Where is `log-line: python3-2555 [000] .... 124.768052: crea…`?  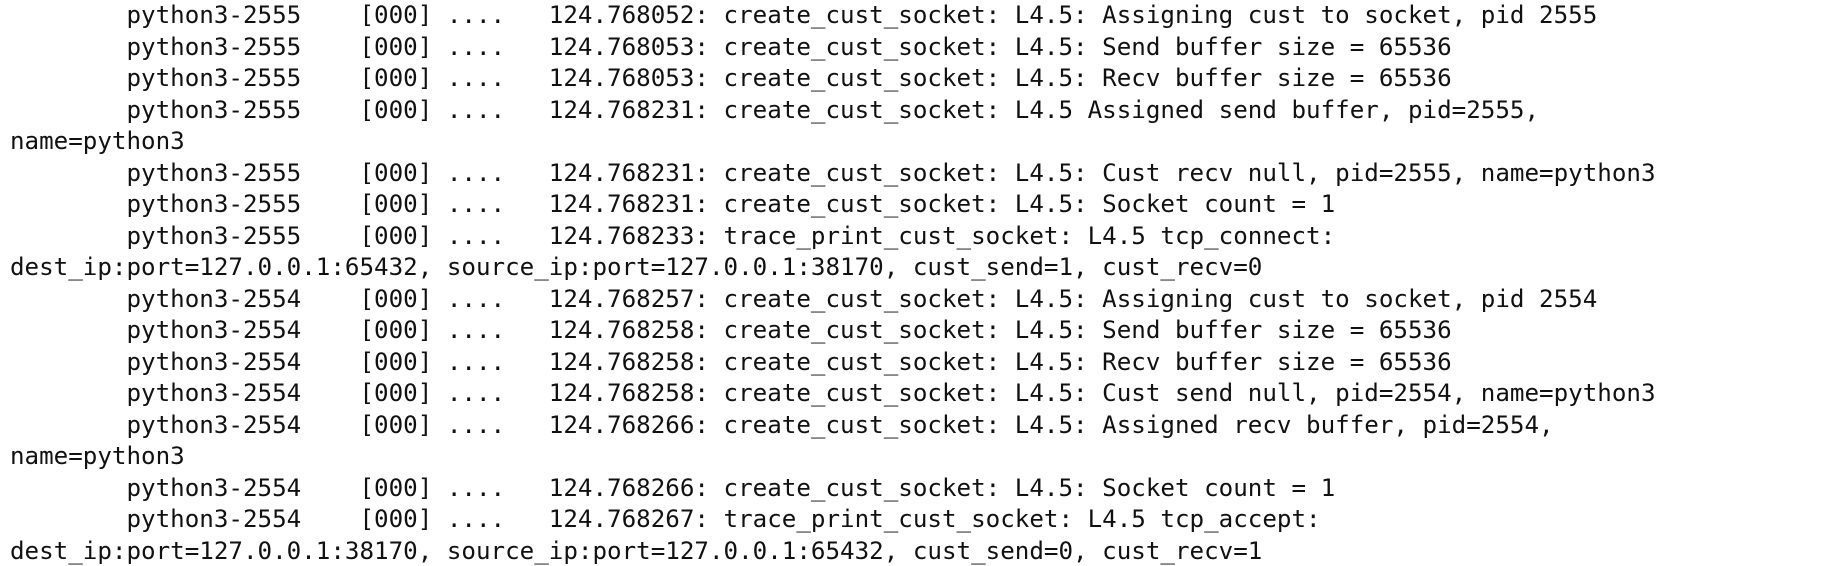 log-line: python3-2555 [000] .... 124.768052: crea… is located at coordinates (804, 15).